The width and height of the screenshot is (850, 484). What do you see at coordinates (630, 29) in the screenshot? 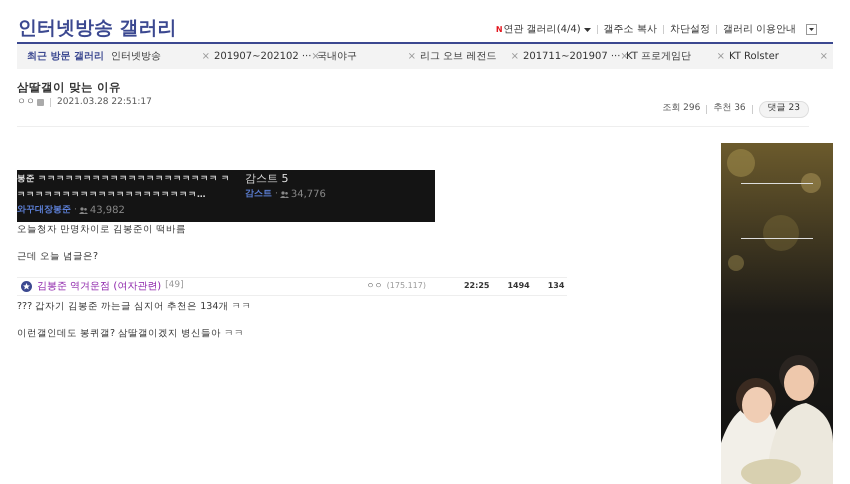
I see `header-link: 갤주소 복사` at bounding box center [630, 29].